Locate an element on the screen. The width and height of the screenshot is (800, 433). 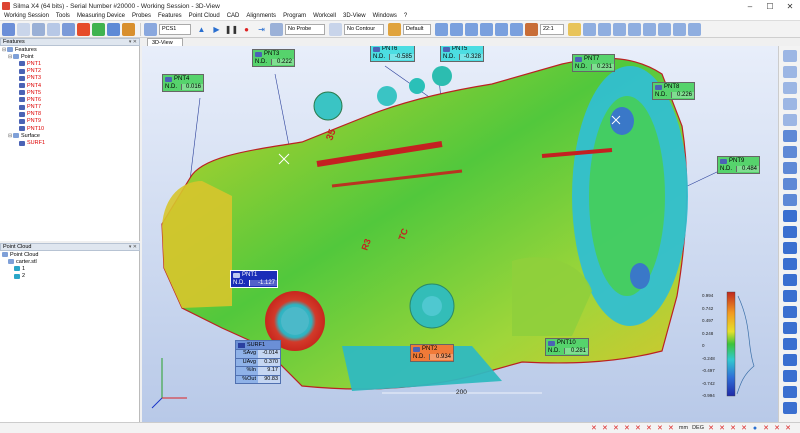
zoom-in-icon is located at coordinates (790, 72).